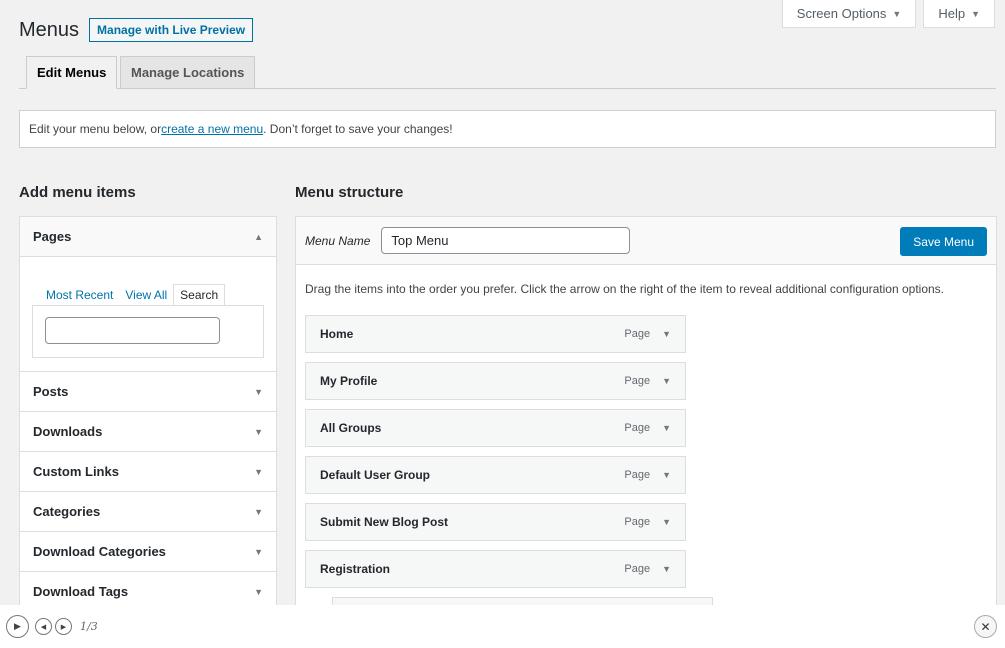 The image size is (1005, 648). I want to click on caret-up-icon: ▲, so click(258, 236).